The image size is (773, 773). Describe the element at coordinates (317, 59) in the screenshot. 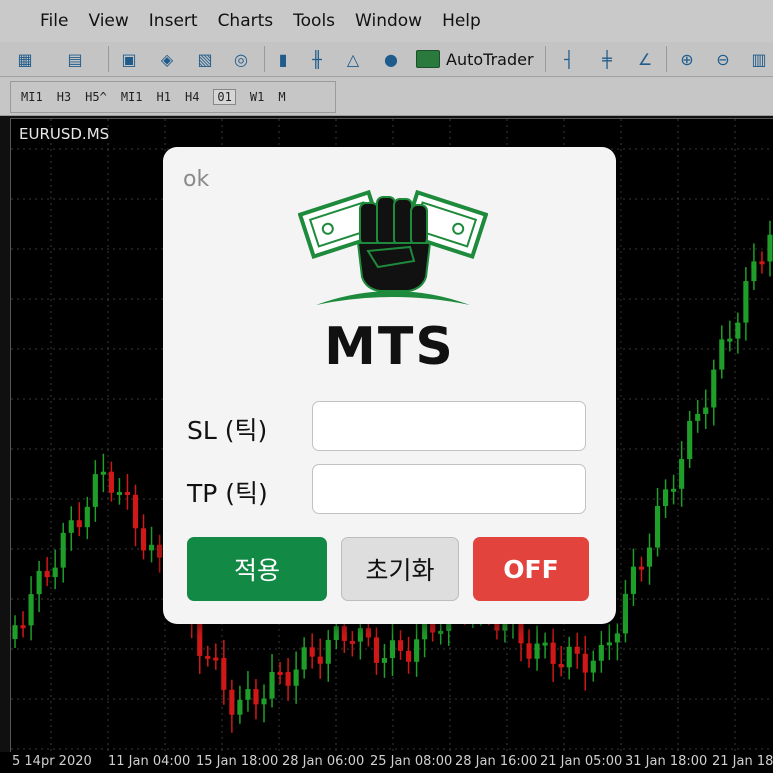

I see `depth-of-market-icon: ╫` at that location.